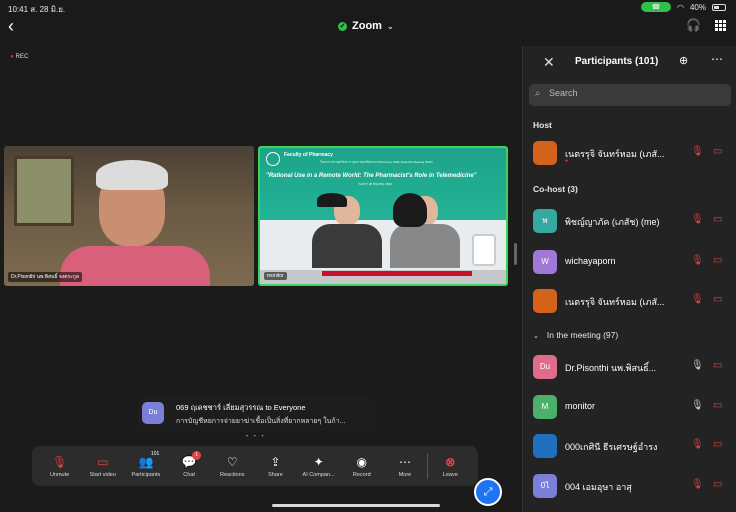 This screenshot has width=736, height=512. What do you see at coordinates (308, 155) in the screenshot?
I see `slide-faculty: Faculty of Pharmacy` at bounding box center [308, 155].